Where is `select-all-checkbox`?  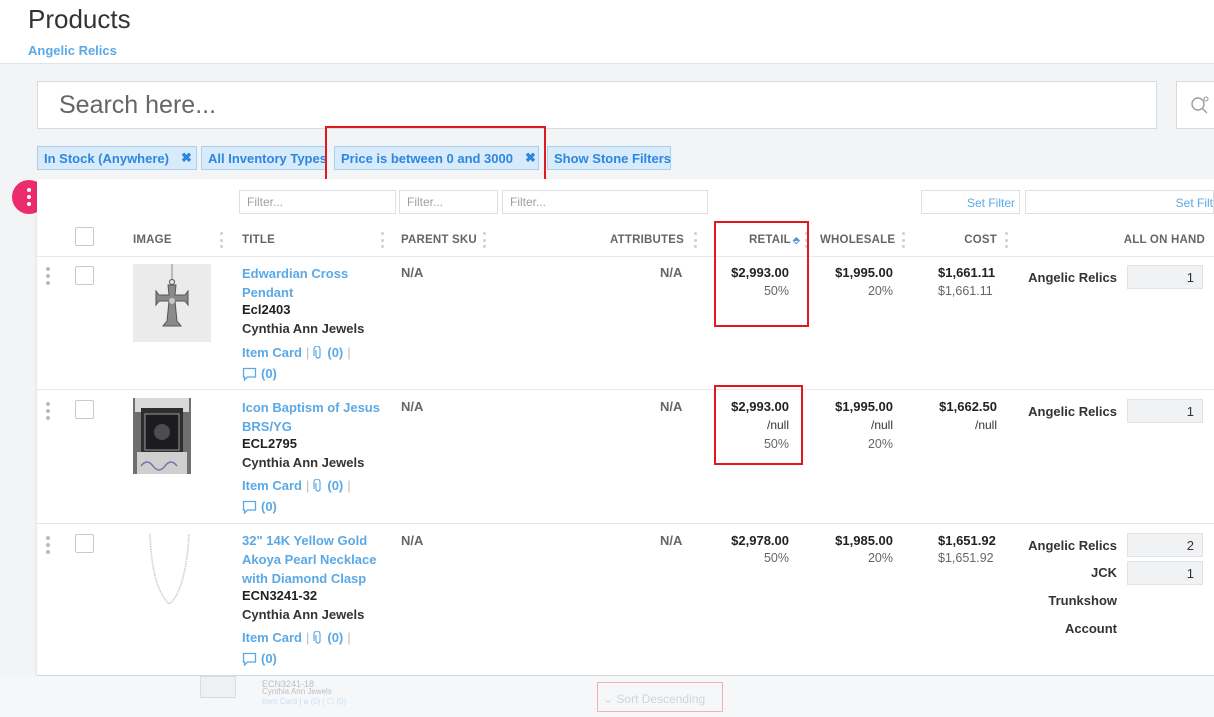 select-all-checkbox is located at coordinates (84, 236).